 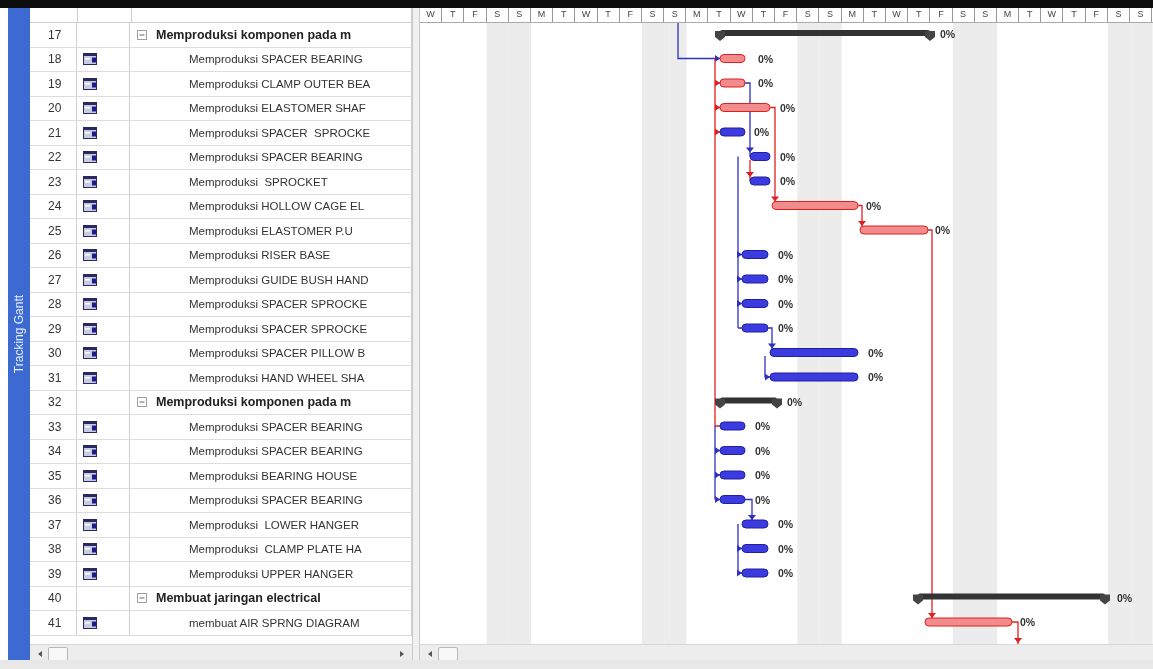 What do you see at coordinates (402, 653) in the screenshot?
I see `scroll-right-icon` at bounding box center [402, 653].